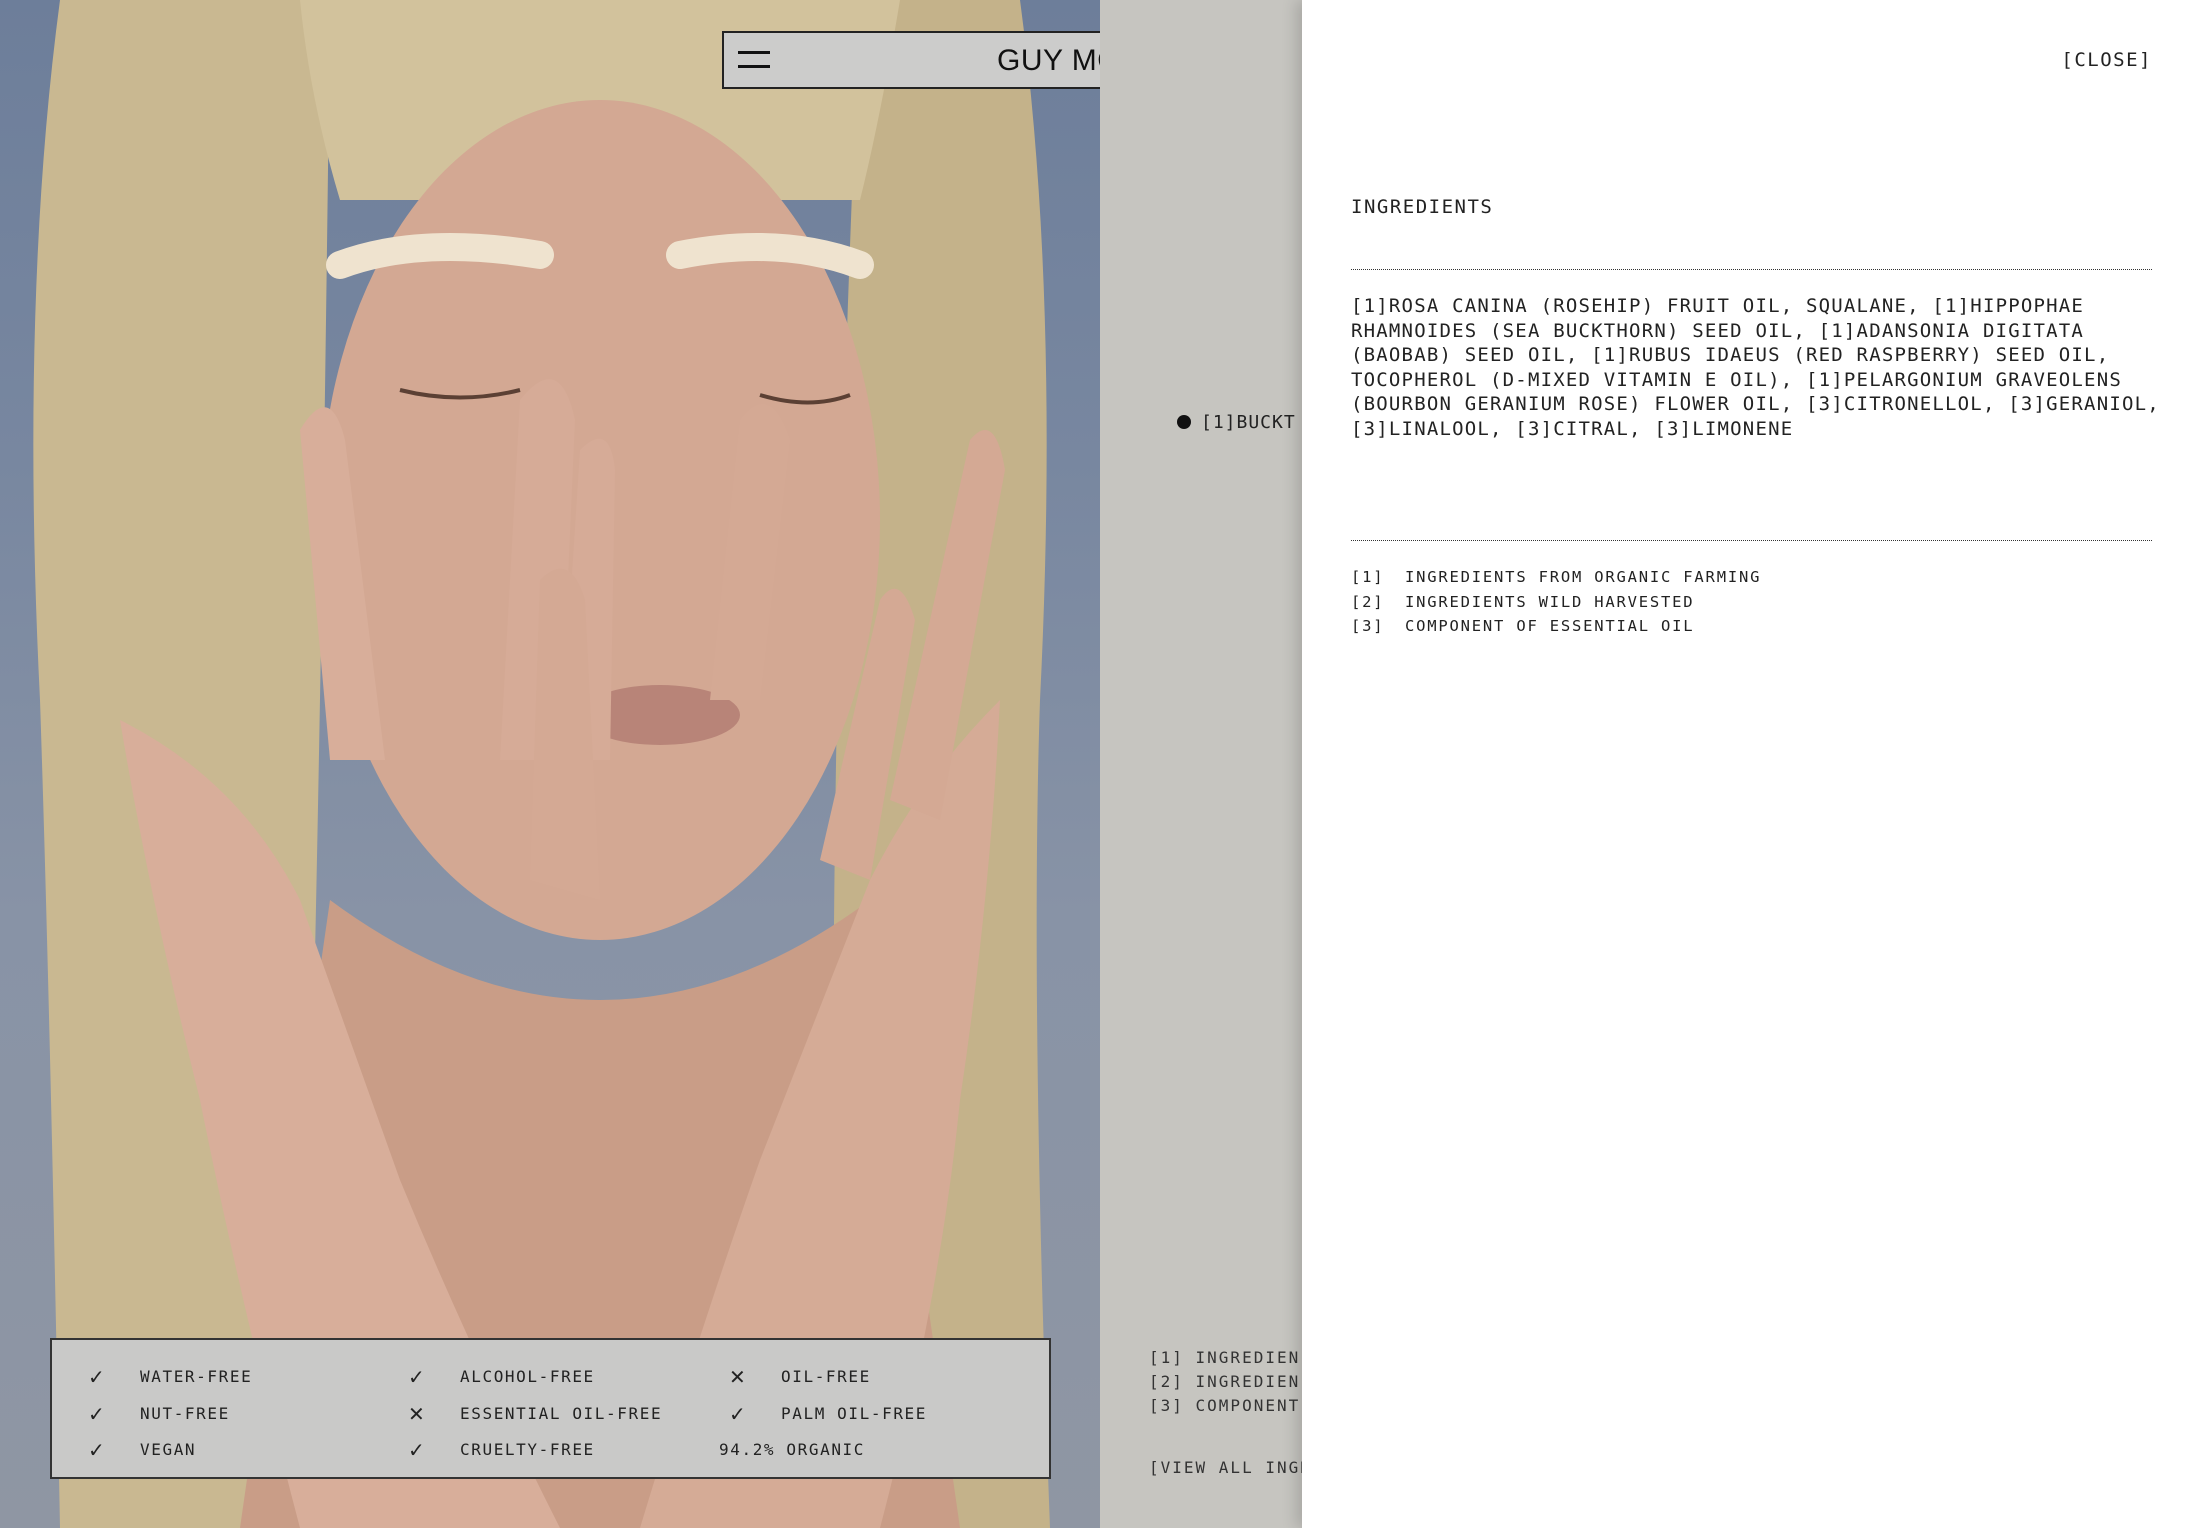 Image resolution: width=2200 pixels, height=1528 pixels. I want to click on attribute-label: ESSENTIAL OIL-FREE, so click(561, 1413).